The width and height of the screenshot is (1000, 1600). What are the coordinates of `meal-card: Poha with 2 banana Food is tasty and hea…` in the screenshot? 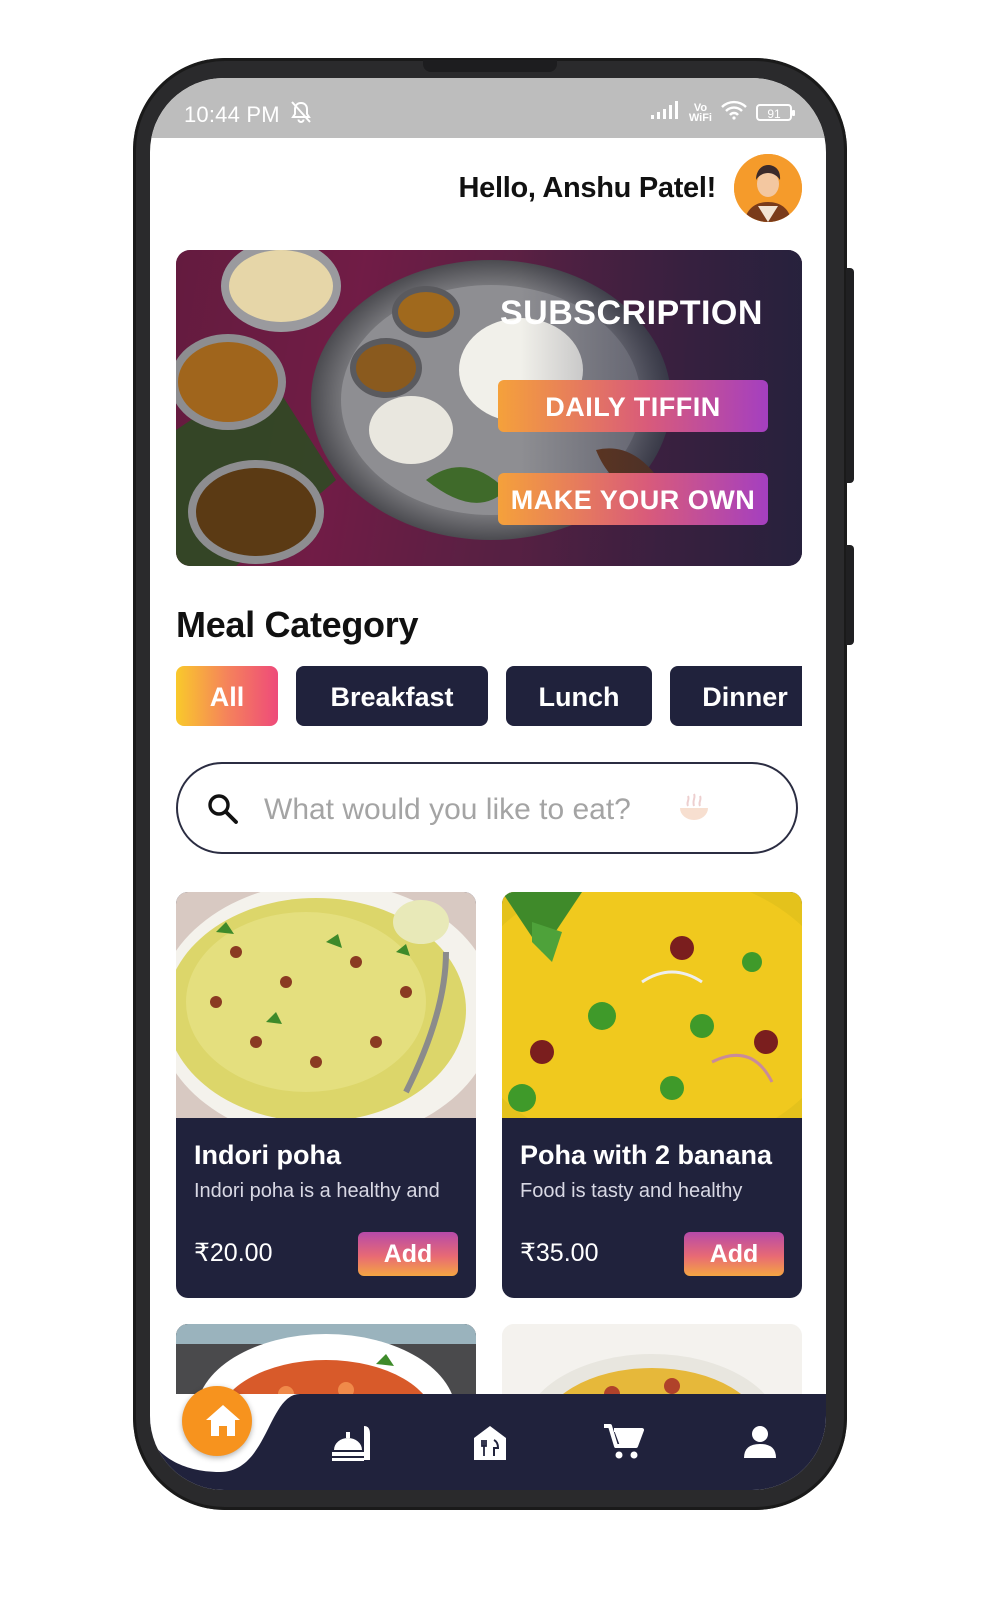 It's located at (652, 1095).